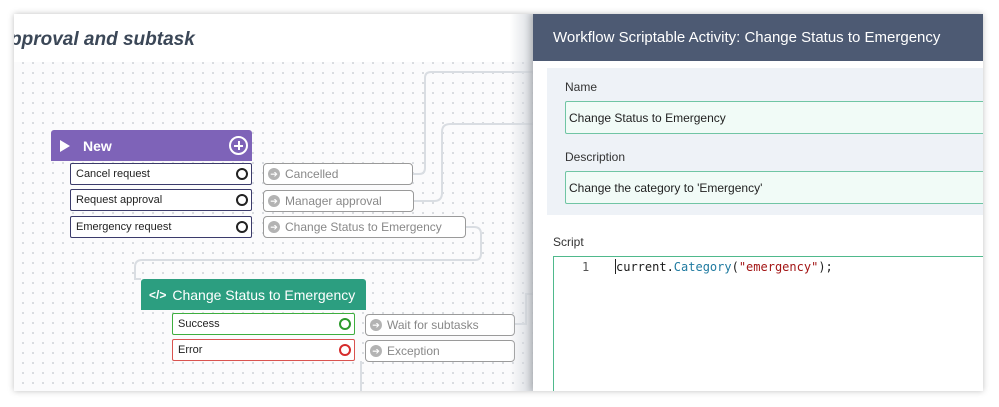  I want to click on condition-request-approval: Request approval, so click(161, 200).